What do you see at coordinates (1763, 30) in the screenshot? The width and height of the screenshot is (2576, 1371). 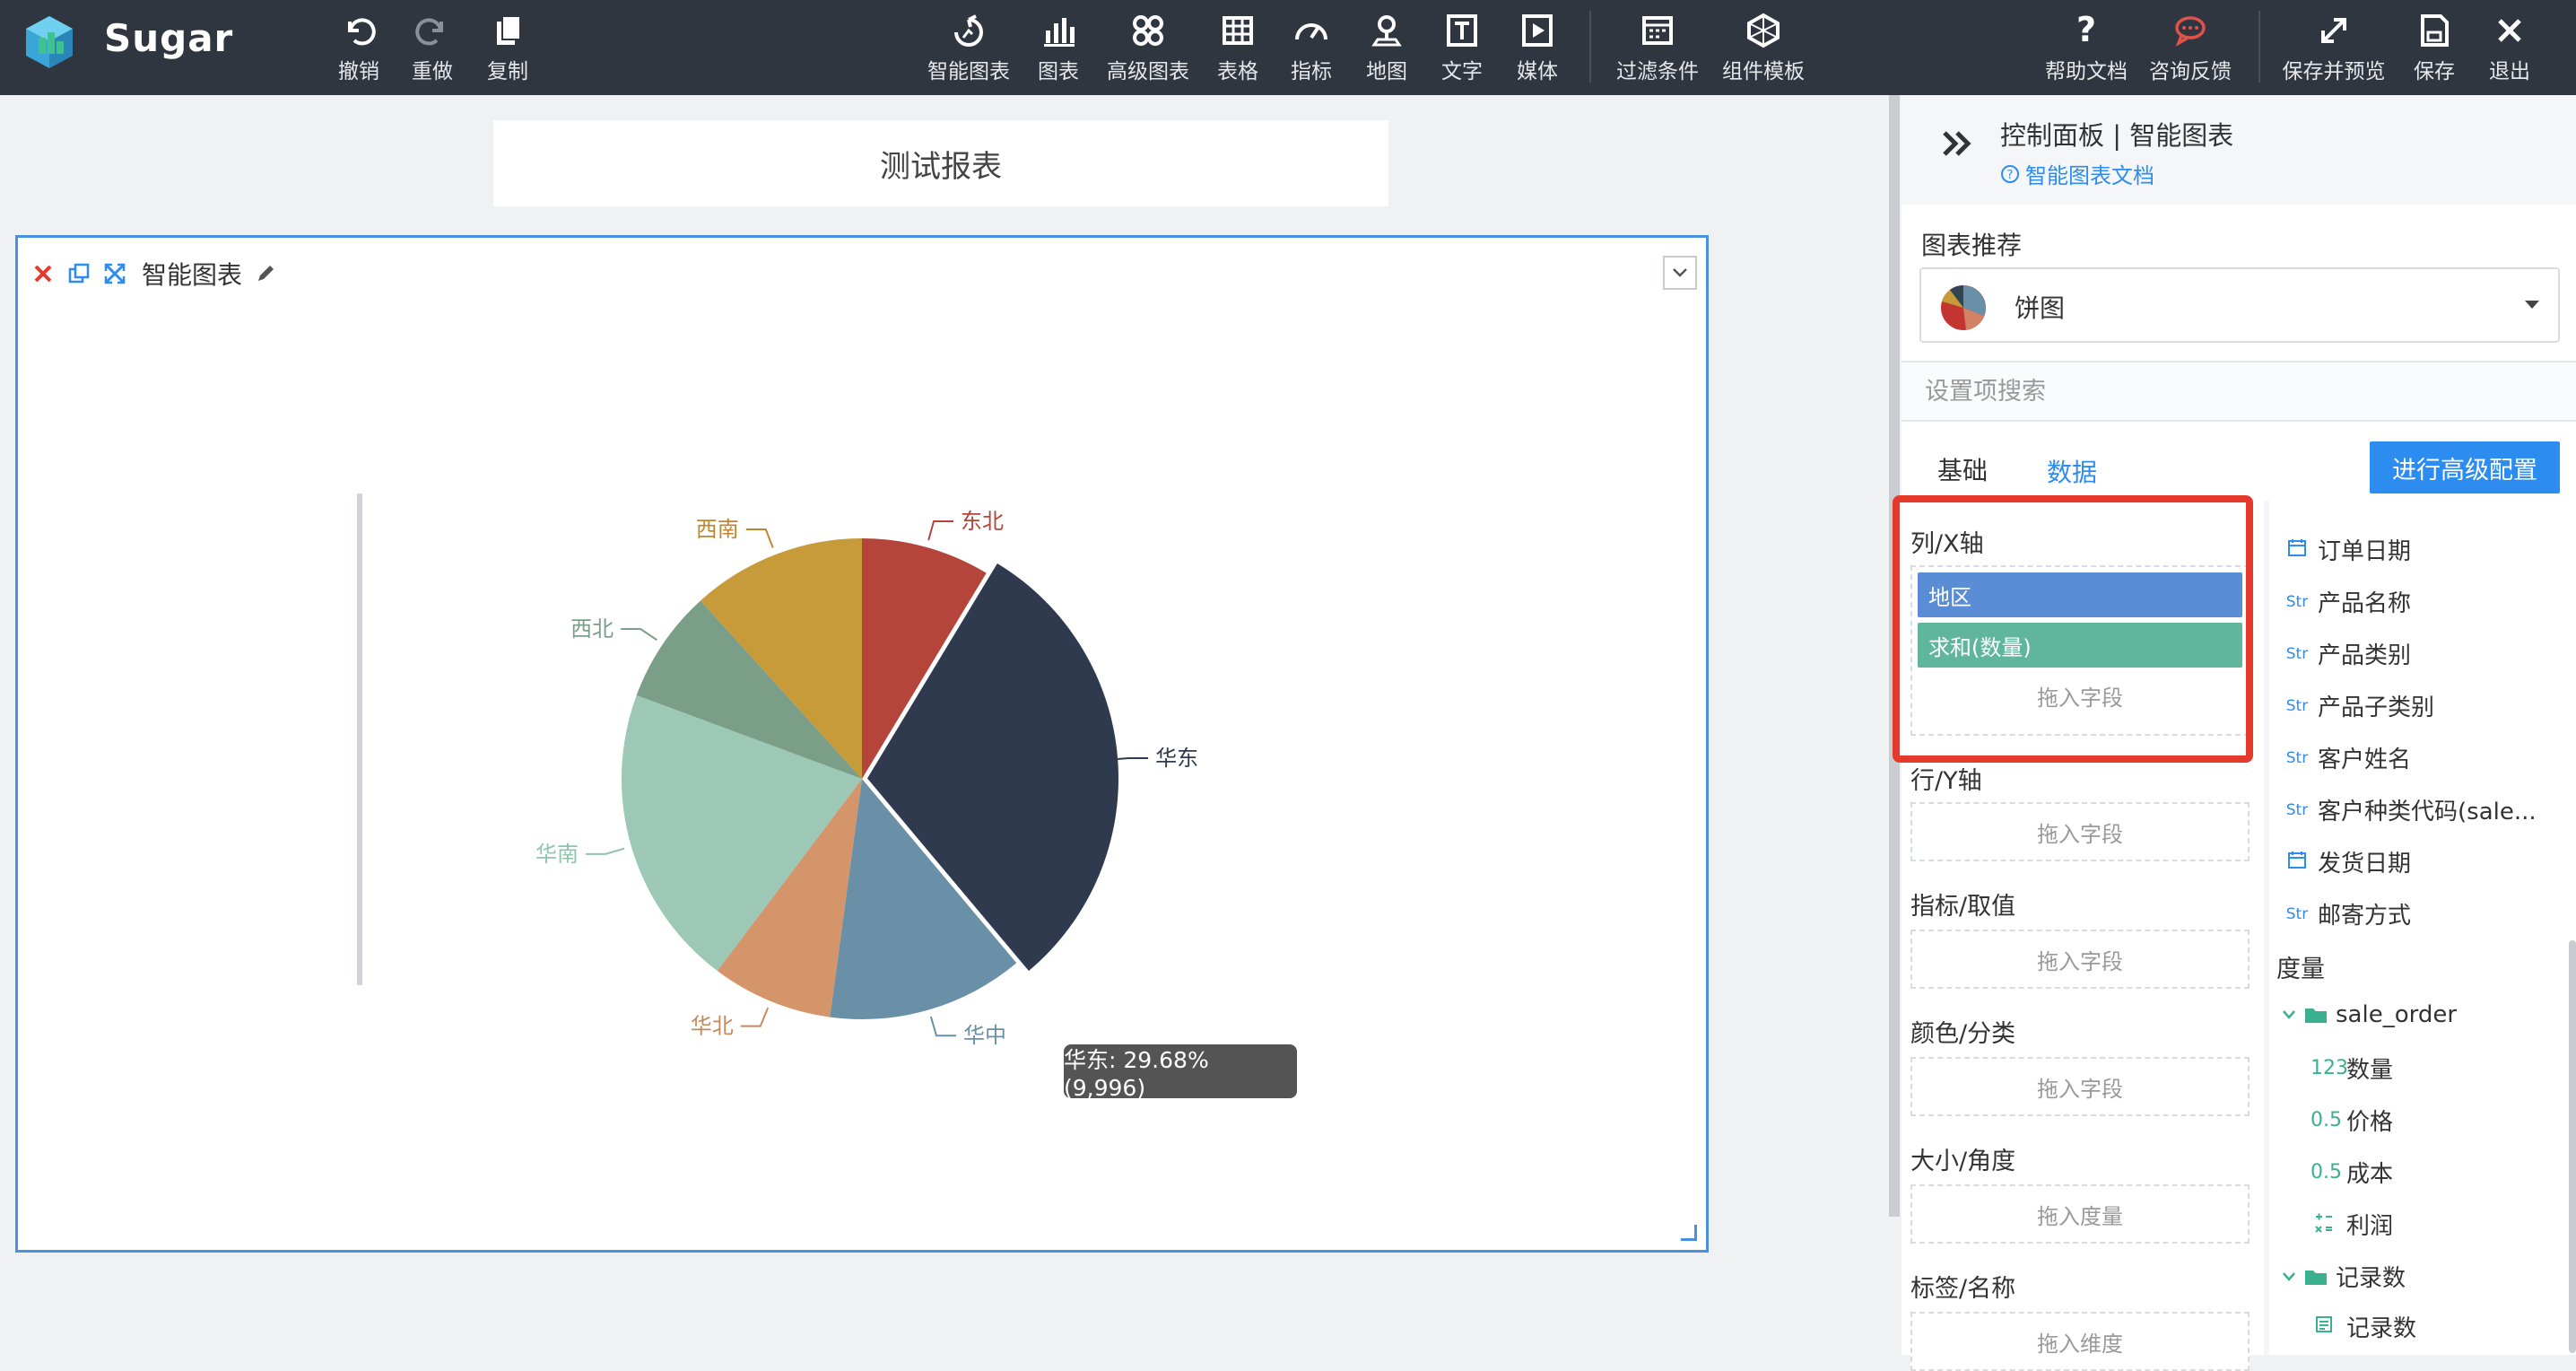 I see `template-icon` at bounding box center [1763, 30].